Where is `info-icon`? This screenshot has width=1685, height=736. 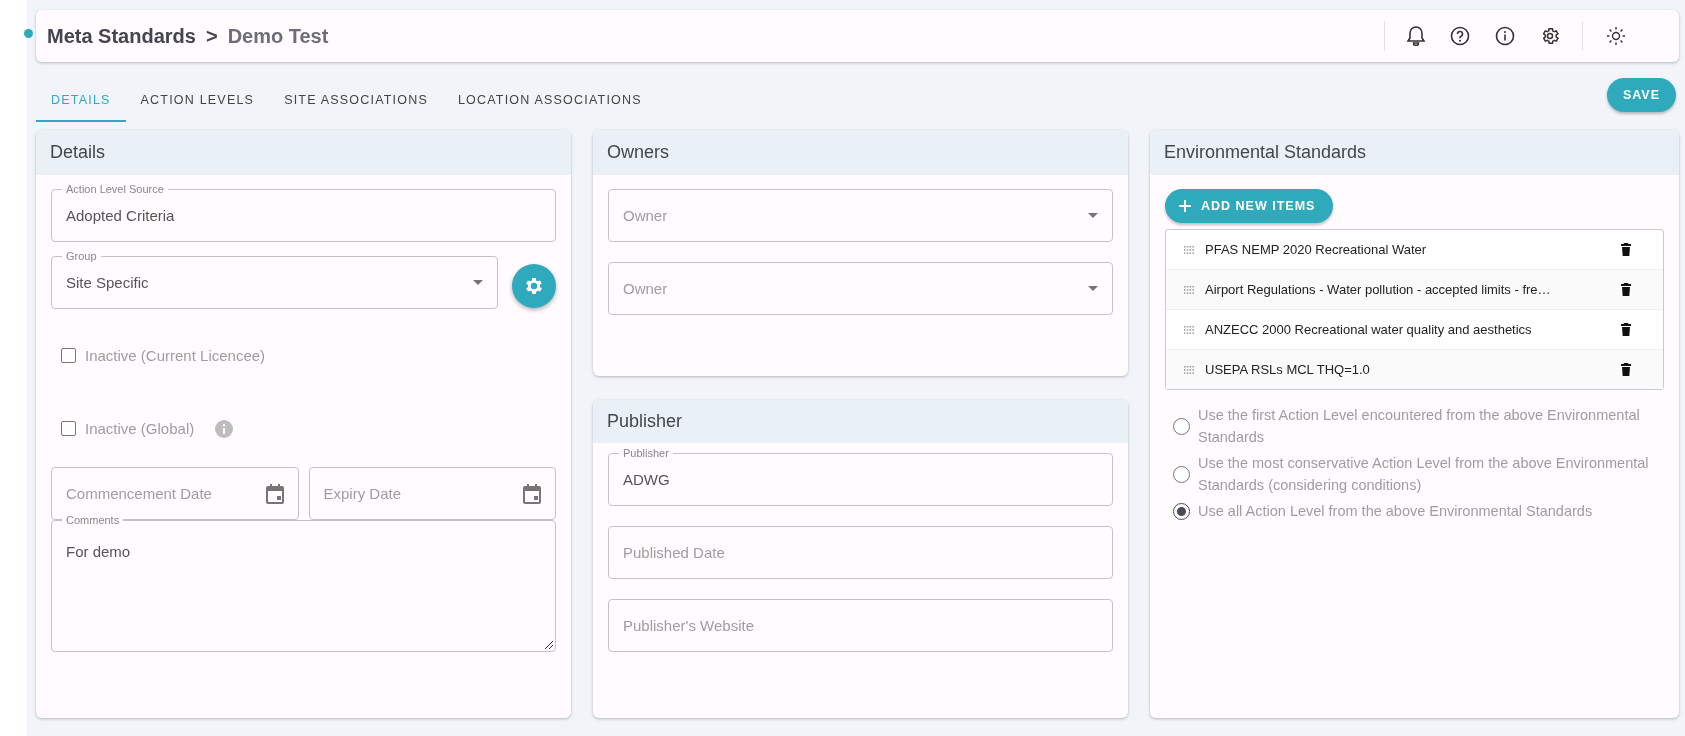
info-icon is located at coordinates (1505, 36).